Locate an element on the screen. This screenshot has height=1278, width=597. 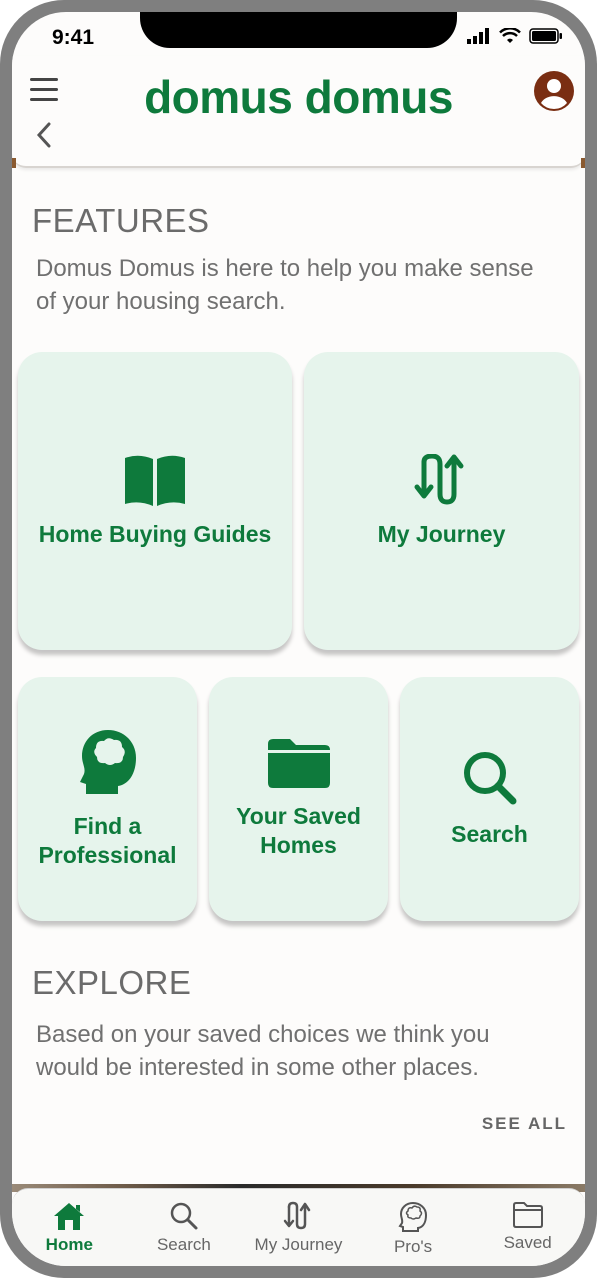
card-label: Home Buying Guides is located at coordinates (155, 533).